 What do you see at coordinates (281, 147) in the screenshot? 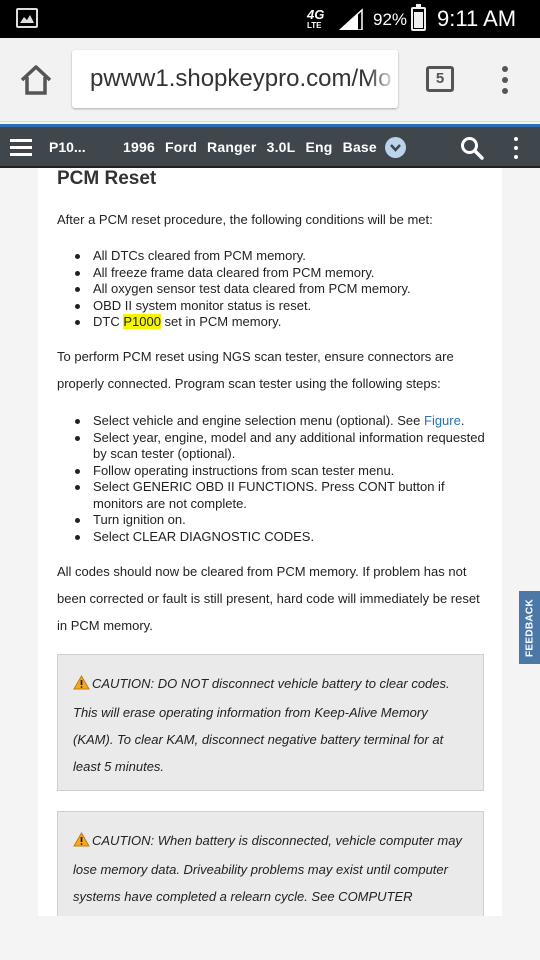
I see `vehicle-engine-size: 3.0L` at bounding box center [281, 147].